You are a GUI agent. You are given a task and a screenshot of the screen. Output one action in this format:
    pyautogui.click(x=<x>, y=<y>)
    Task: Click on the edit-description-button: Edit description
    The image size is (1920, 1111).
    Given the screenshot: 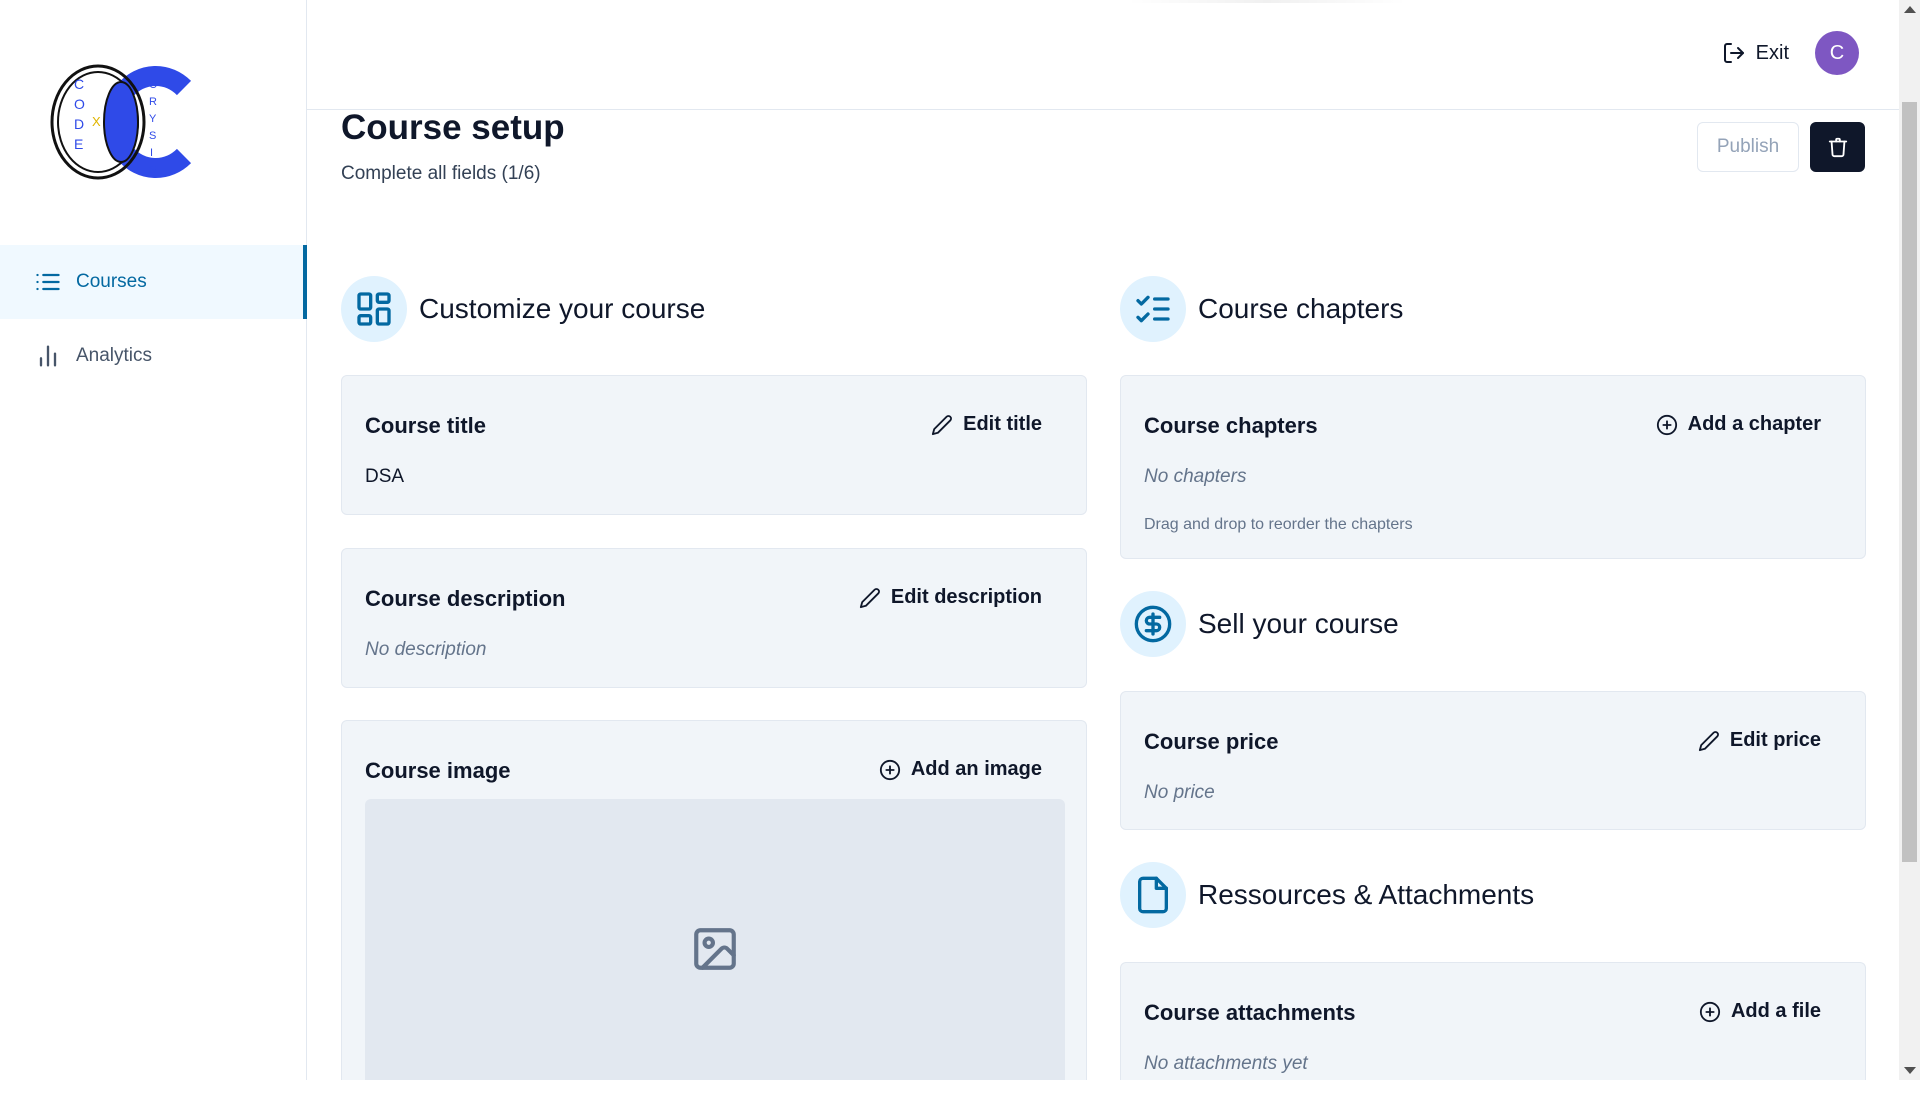 What is the action you would take?
    pyautogui.click(x=950, y=597)
    